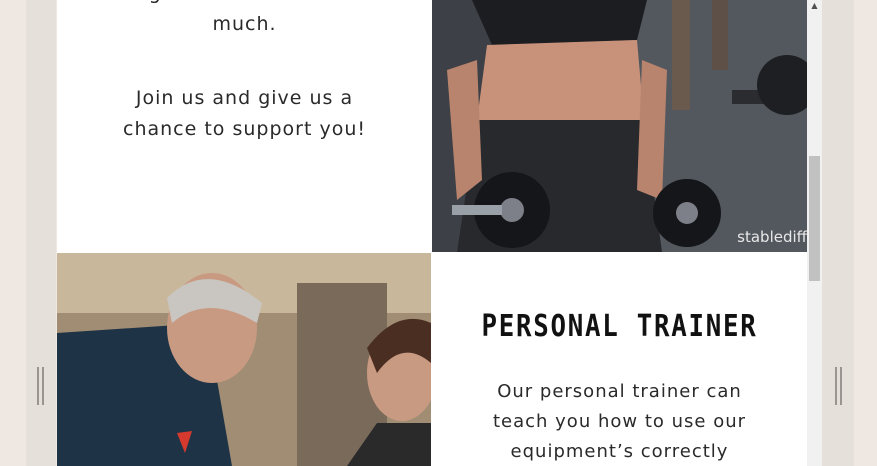 This screenshot has height=466, width=877. Describe the element at coordinates (619, 326) in the screenshot. I see `section-heading: PERSONAL TRAINER` at that location.